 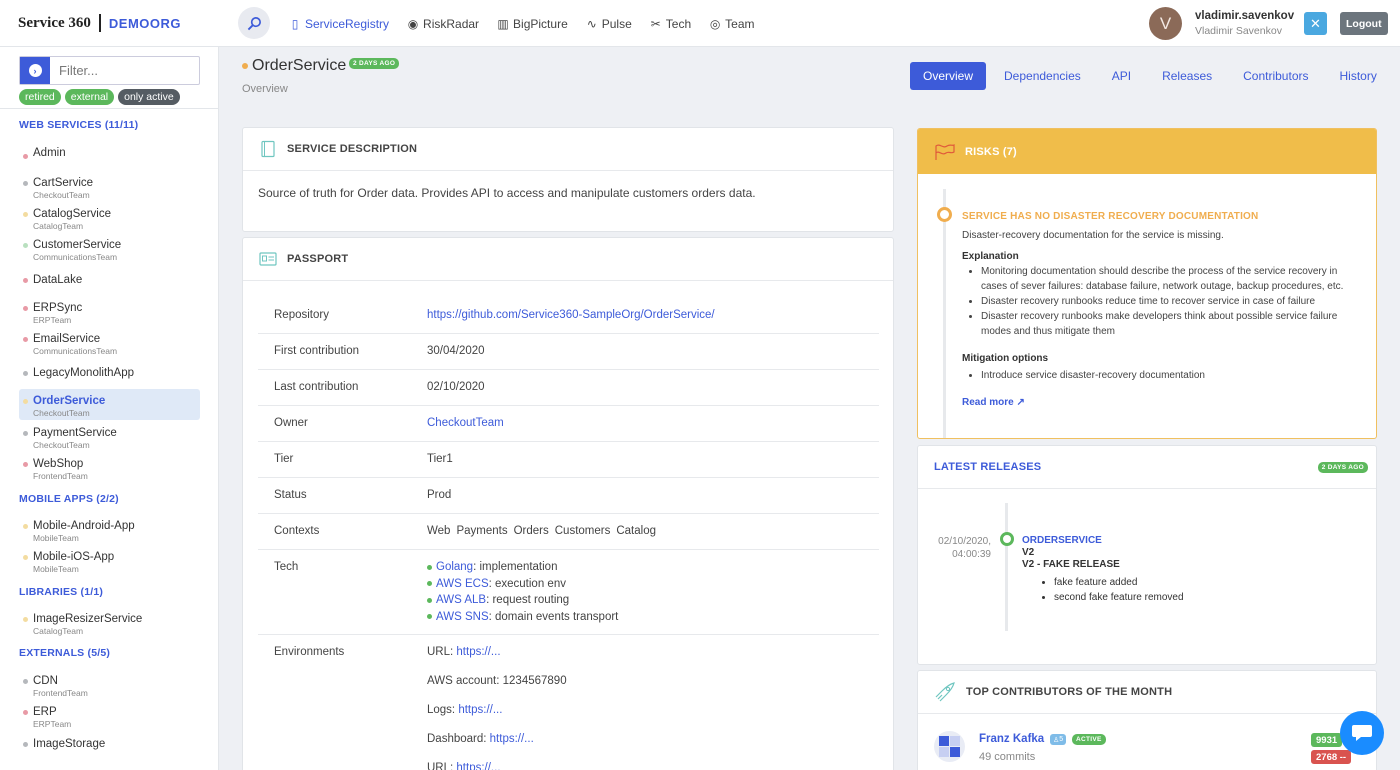 What do you see at coordinates (109, 627) in the screenshot?
I see `sidebar-item-imageresizerservice: ImageResizerService CatalogTeam` at bounding box center [109, 627].